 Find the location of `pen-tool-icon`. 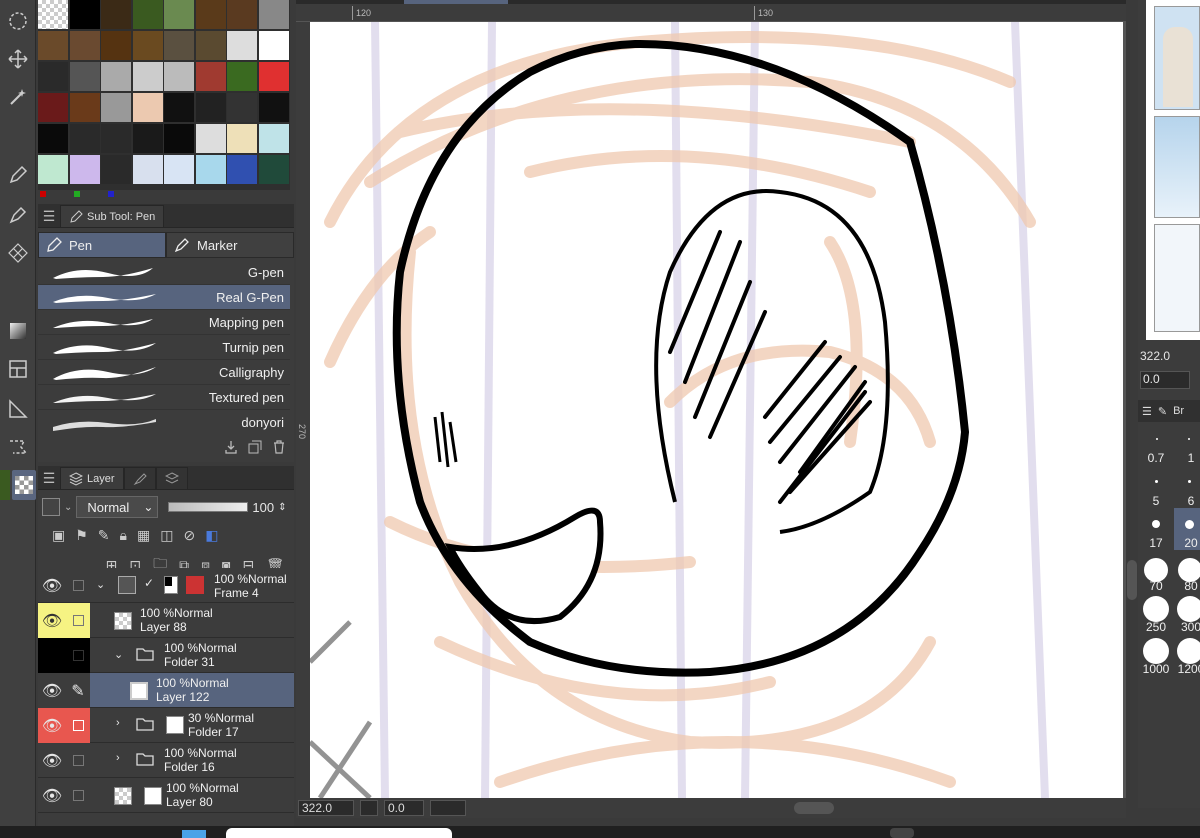

pen-tool-icon is located at coordinates (18, 175).